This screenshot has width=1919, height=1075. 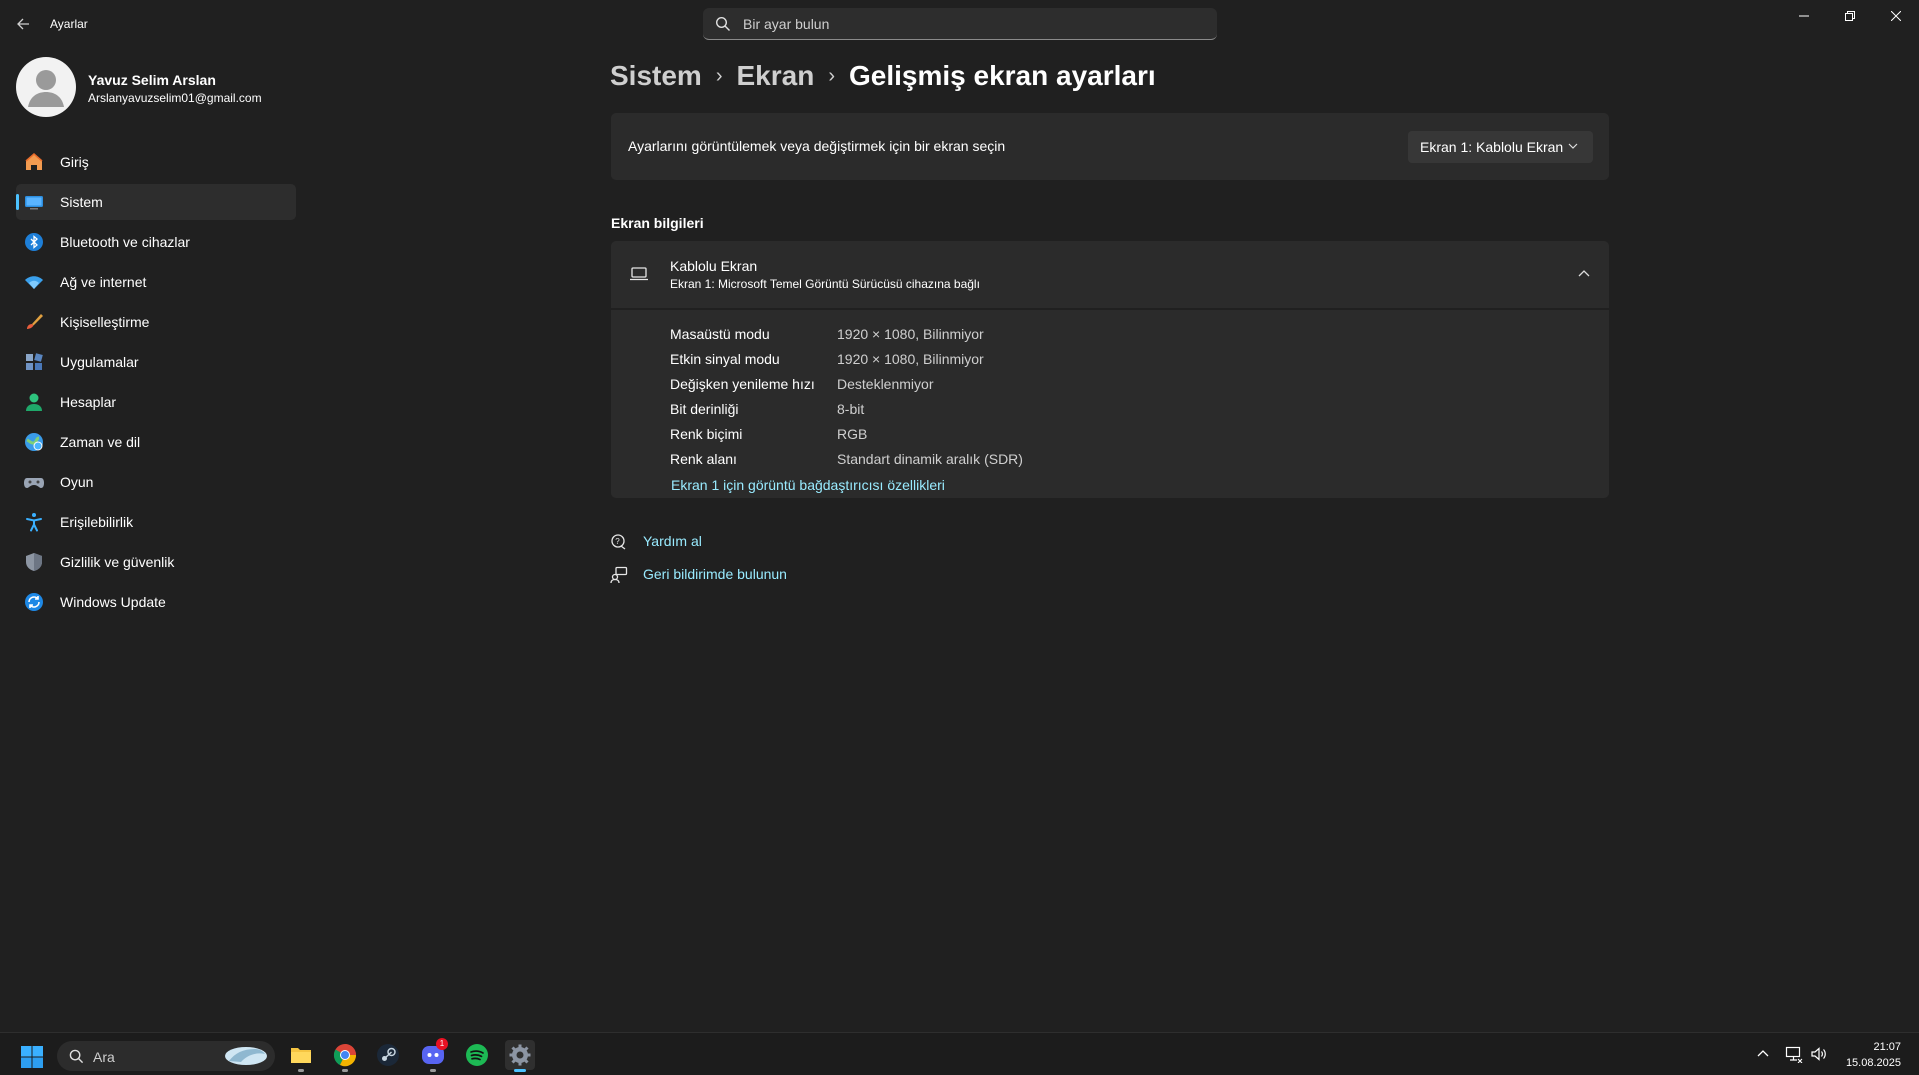 What do you see at coordinates (1794, 1054) in the screenshot?
I see `network-icon` at bounding box center [1794, 1054].